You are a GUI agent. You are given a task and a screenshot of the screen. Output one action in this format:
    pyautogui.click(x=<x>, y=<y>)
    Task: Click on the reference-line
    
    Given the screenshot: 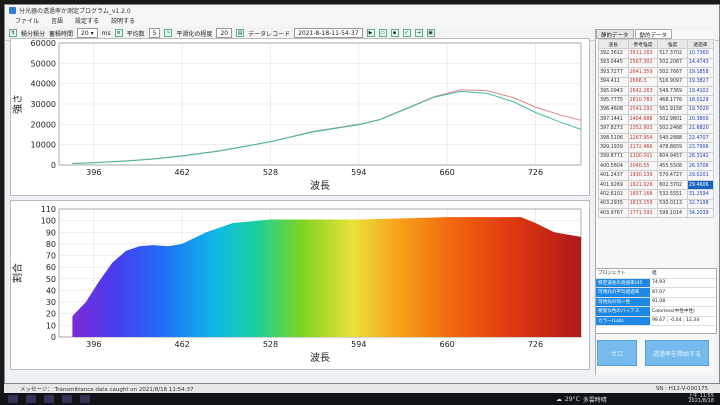 What is the action you would take?
    pyautogui.click(x=327, y=126)
    